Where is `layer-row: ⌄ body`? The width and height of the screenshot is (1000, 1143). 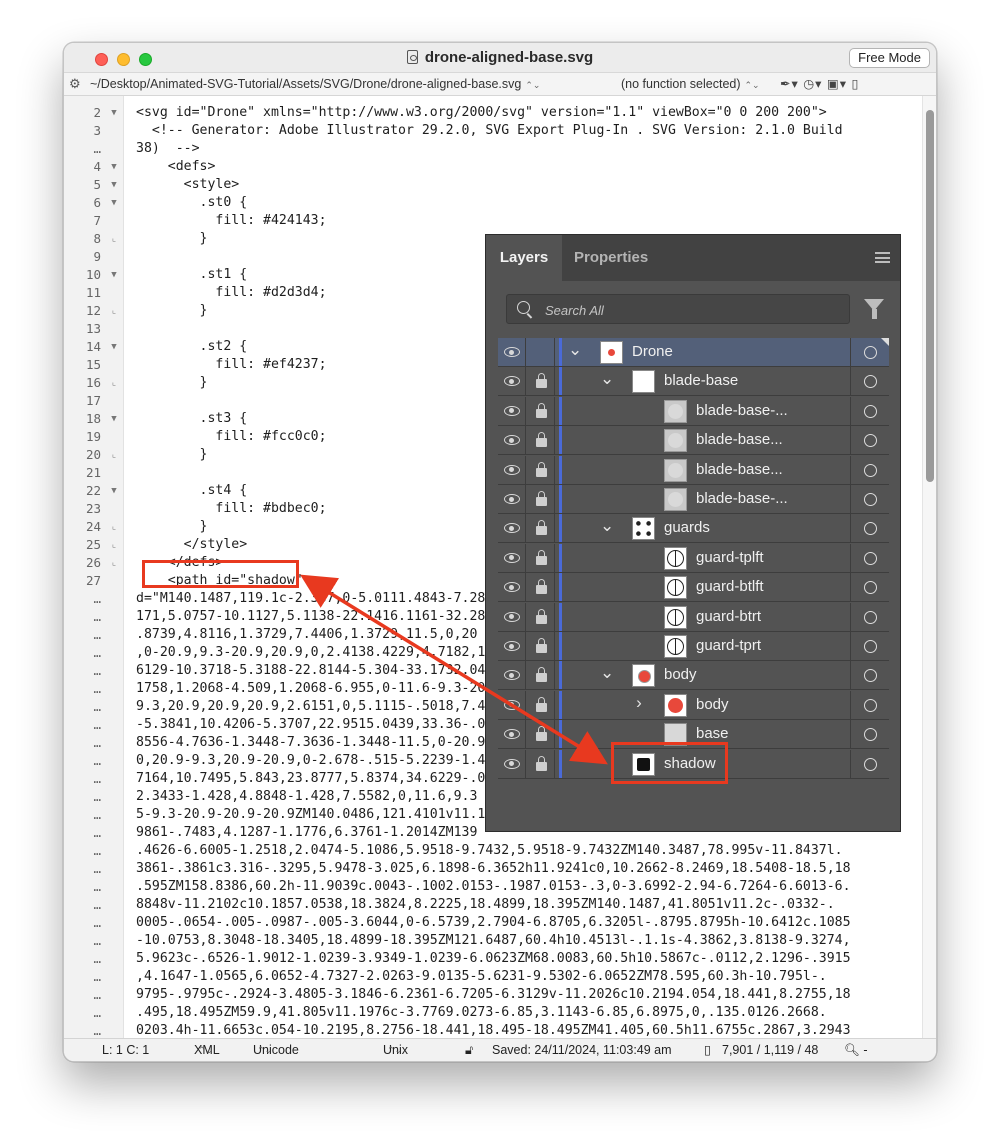
layer-row: ⌄ body is located at coordinates (693, 676).